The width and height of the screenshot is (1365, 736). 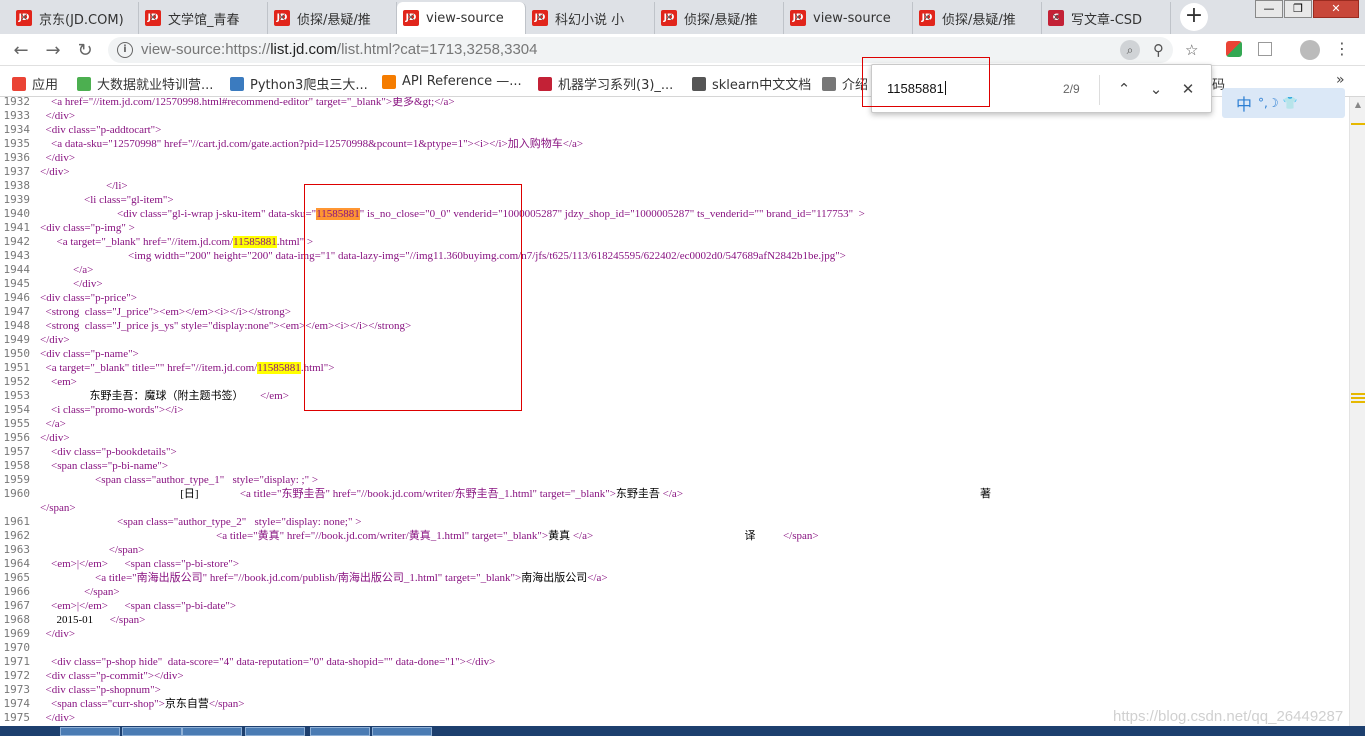 I want to click on source-line: <div class="p-addtocart">, so click(x=101, y=130).